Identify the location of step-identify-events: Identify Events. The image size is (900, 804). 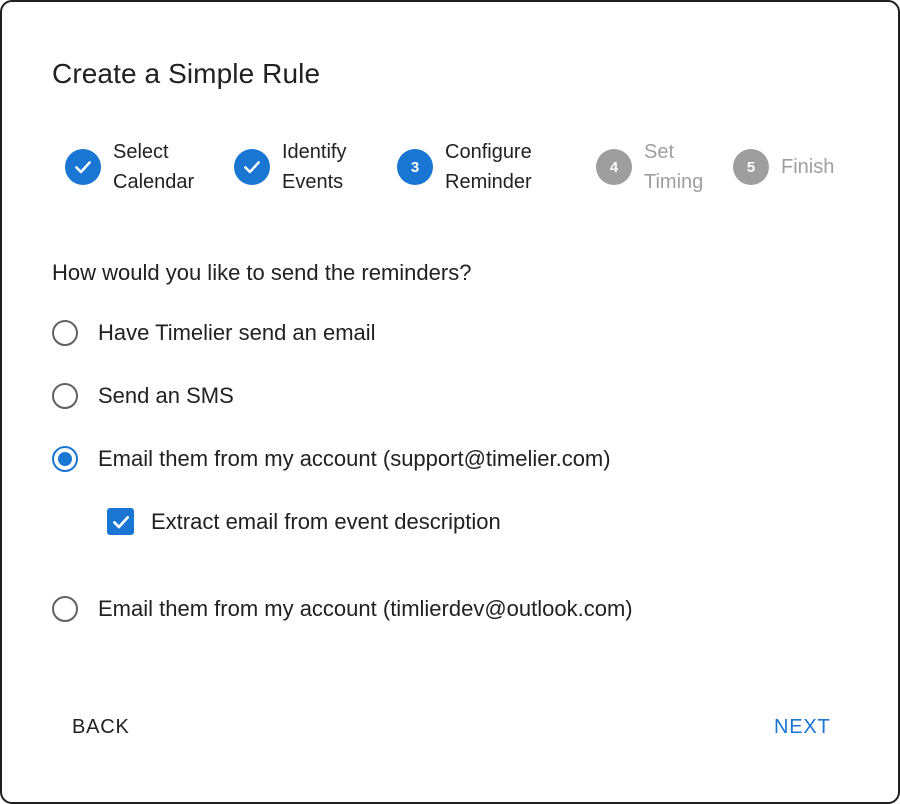
(290, 167).